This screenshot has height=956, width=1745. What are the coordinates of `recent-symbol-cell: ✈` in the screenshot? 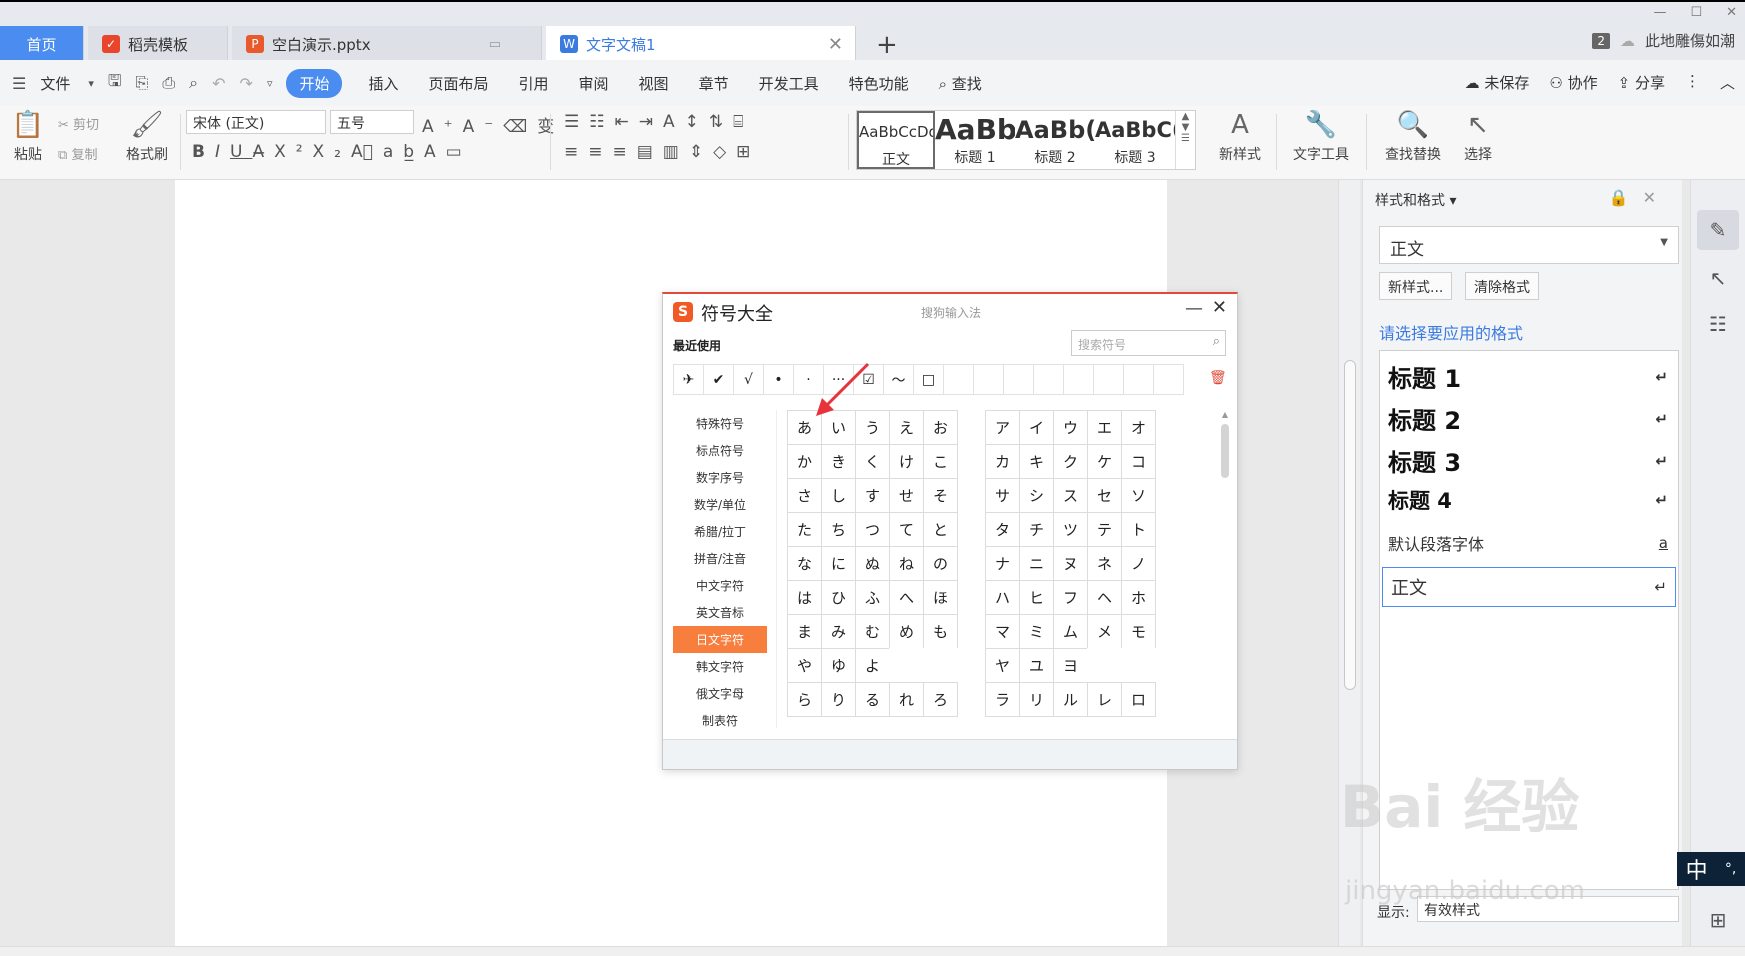 It's located at (688, 379).